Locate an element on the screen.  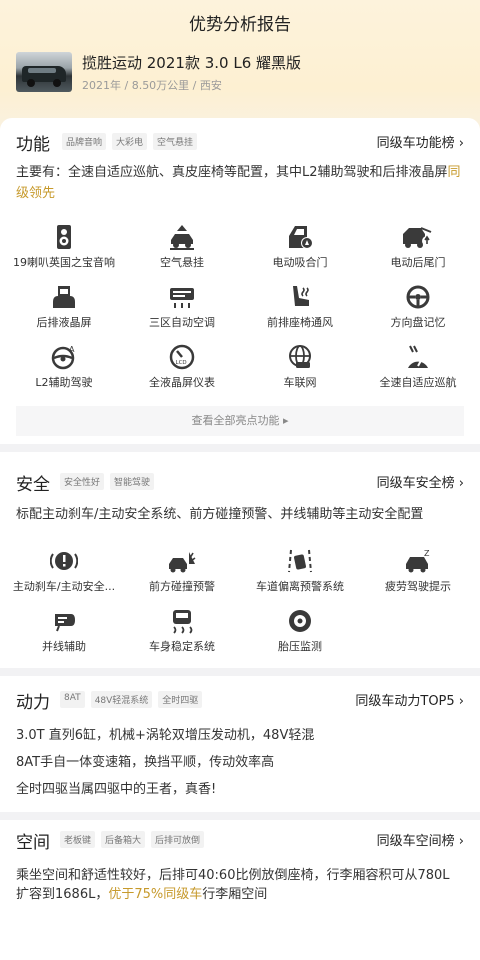
tag: 品牌音响 is located at coordinates (84, 141).